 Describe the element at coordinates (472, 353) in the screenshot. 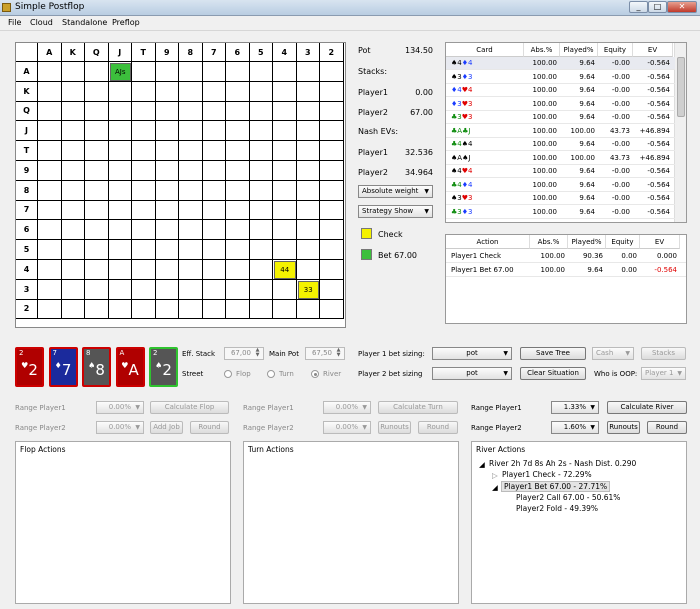

I see `p1-bet-sizing-dropdown: pot ▼` at that location.